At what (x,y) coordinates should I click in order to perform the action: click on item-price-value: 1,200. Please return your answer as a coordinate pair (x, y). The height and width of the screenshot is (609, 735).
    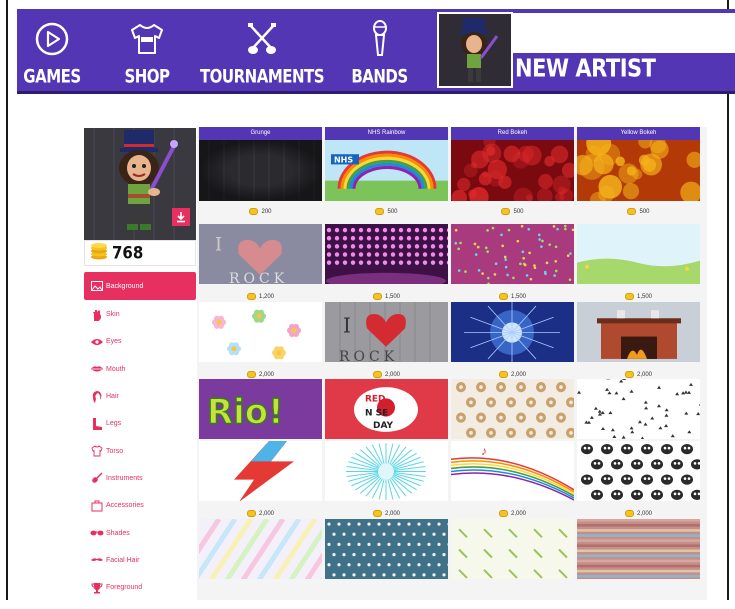
    Looking at the image, I should click on (266, 296).